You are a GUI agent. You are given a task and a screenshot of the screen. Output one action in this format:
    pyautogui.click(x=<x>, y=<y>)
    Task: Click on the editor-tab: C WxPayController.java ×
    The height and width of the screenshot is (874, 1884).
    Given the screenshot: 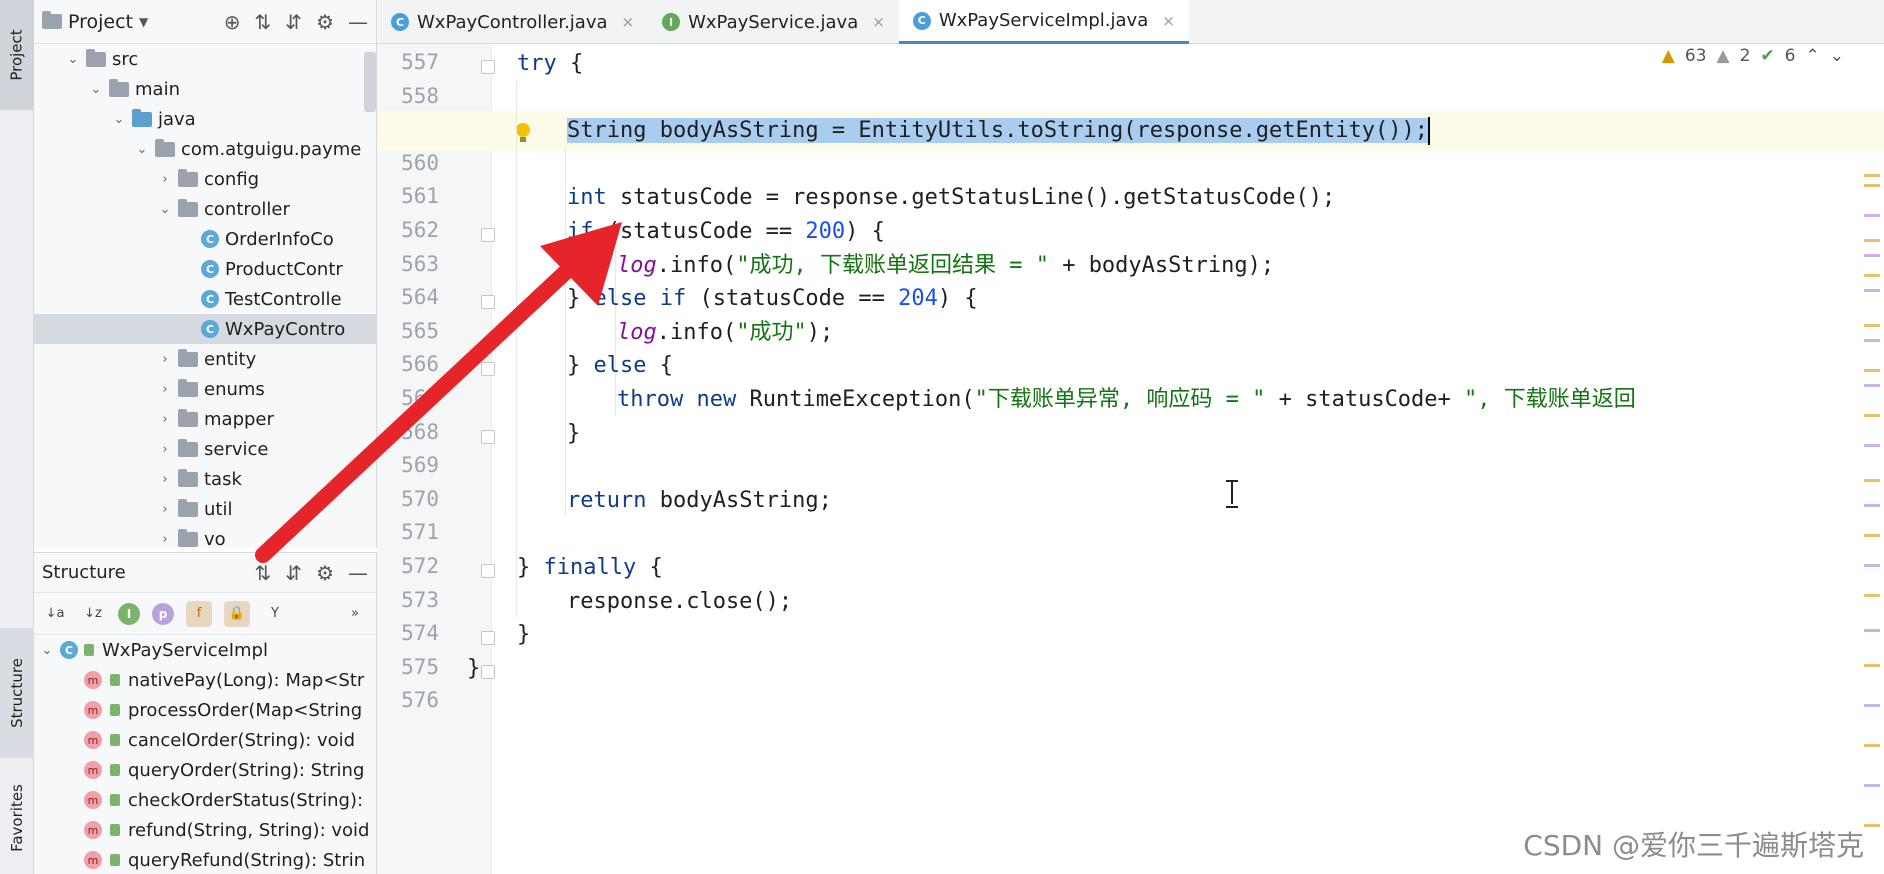 What is the action you would take?
    pyautogui.click(x=512, y=22)
    